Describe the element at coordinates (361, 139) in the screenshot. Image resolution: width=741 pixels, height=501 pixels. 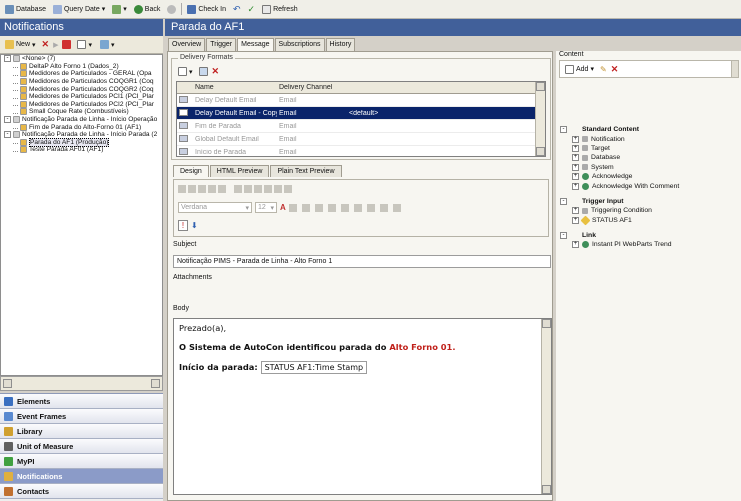
I see `table-row: Global Default Email Email` at that location.